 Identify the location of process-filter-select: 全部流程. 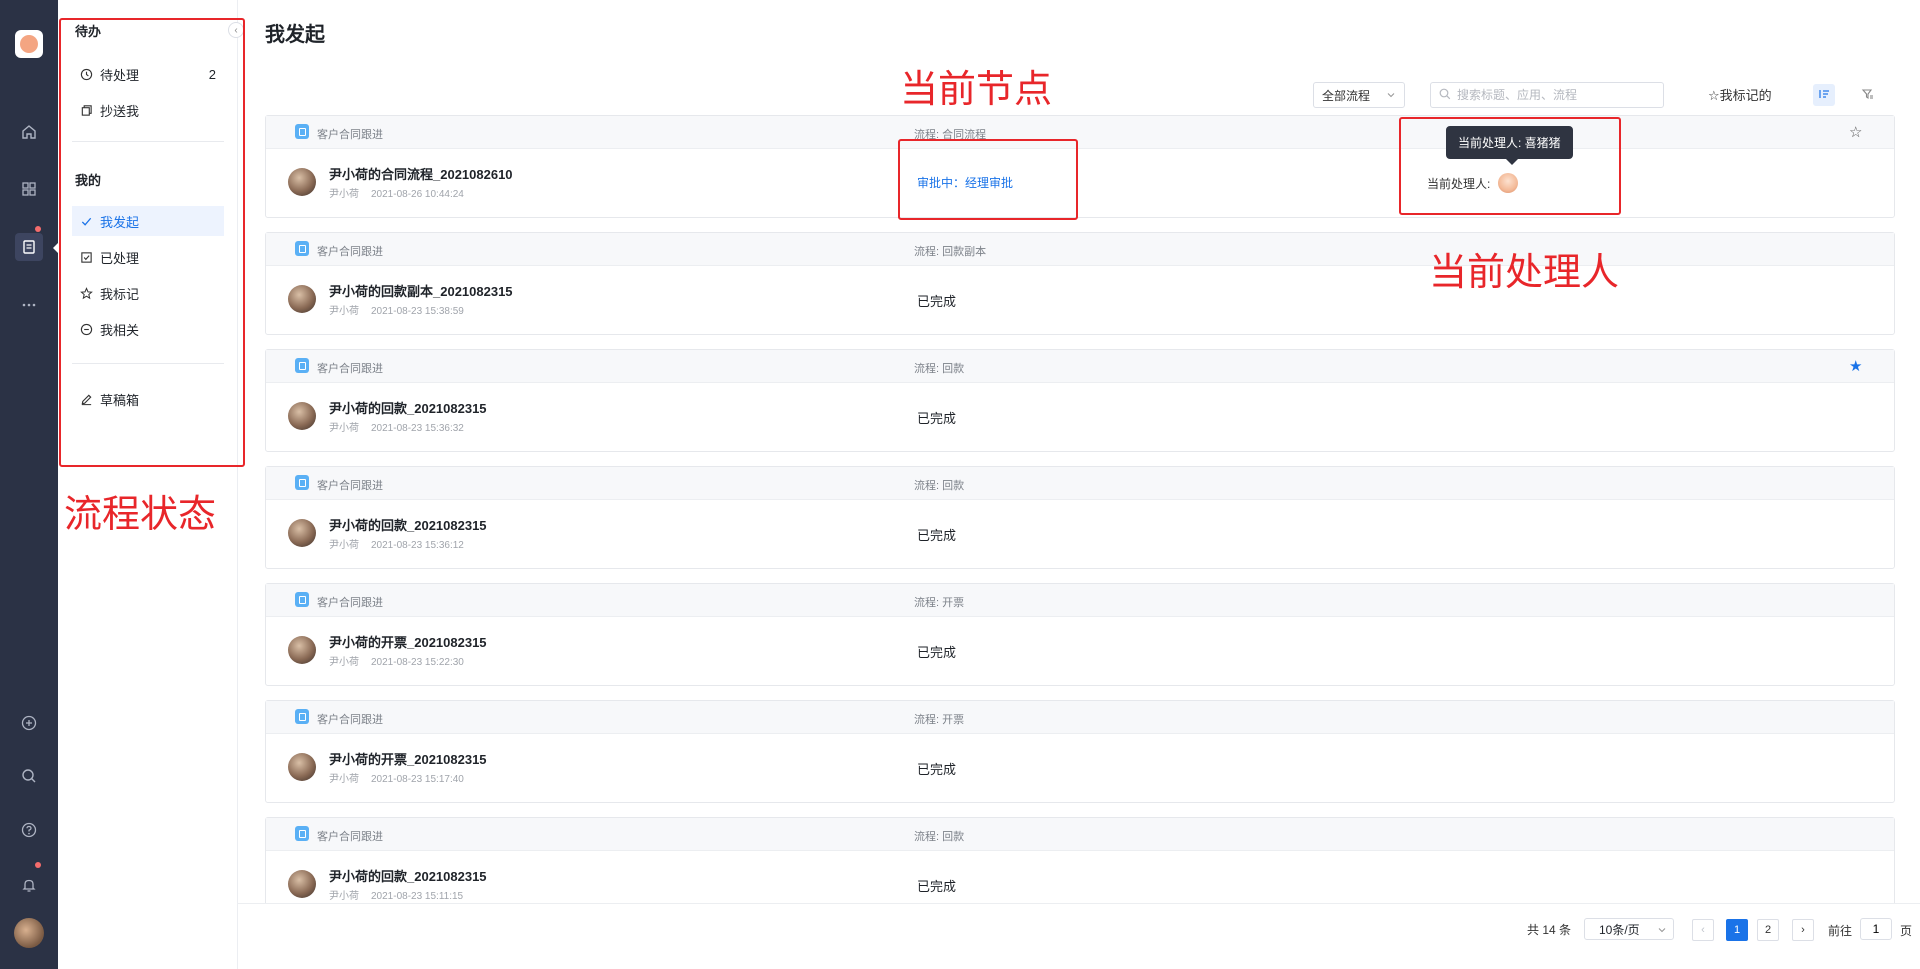
(1359, 95).